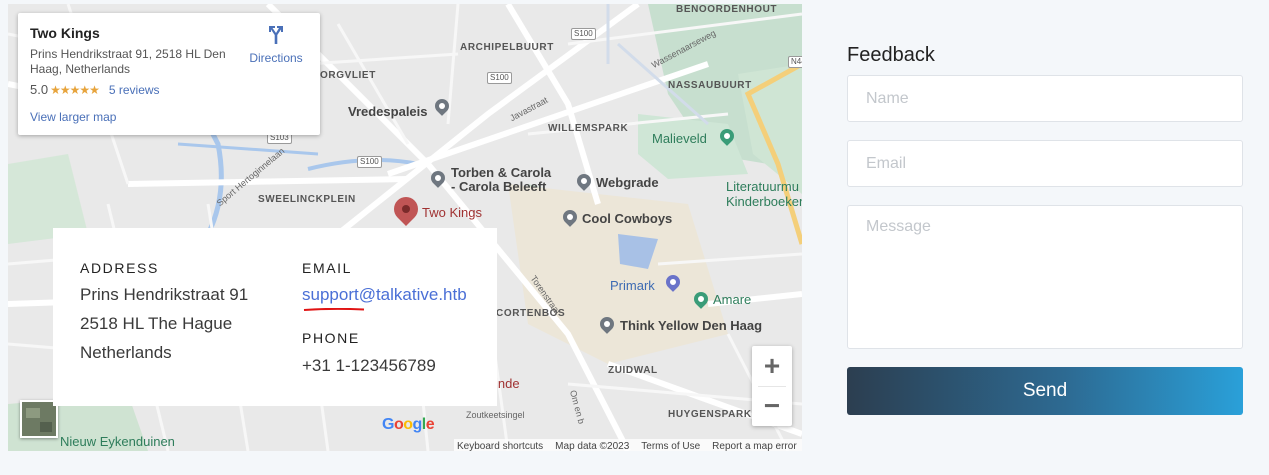 This screenshot has width=1269, height=475. What do you see at coordinates (795, 62) in the screenshot?
I see `route-shield-n44: N44` at bounding box center [795, 62].